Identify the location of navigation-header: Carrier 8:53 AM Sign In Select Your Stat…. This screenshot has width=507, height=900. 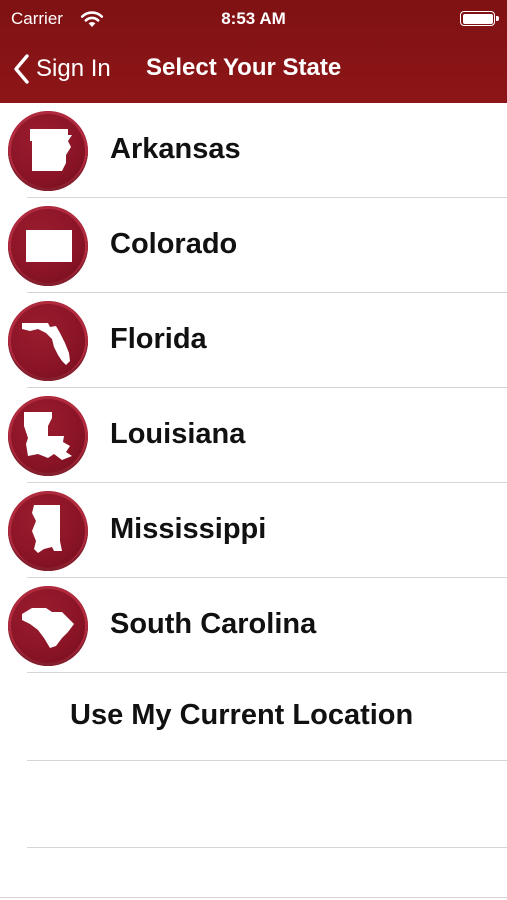
(253, 51).